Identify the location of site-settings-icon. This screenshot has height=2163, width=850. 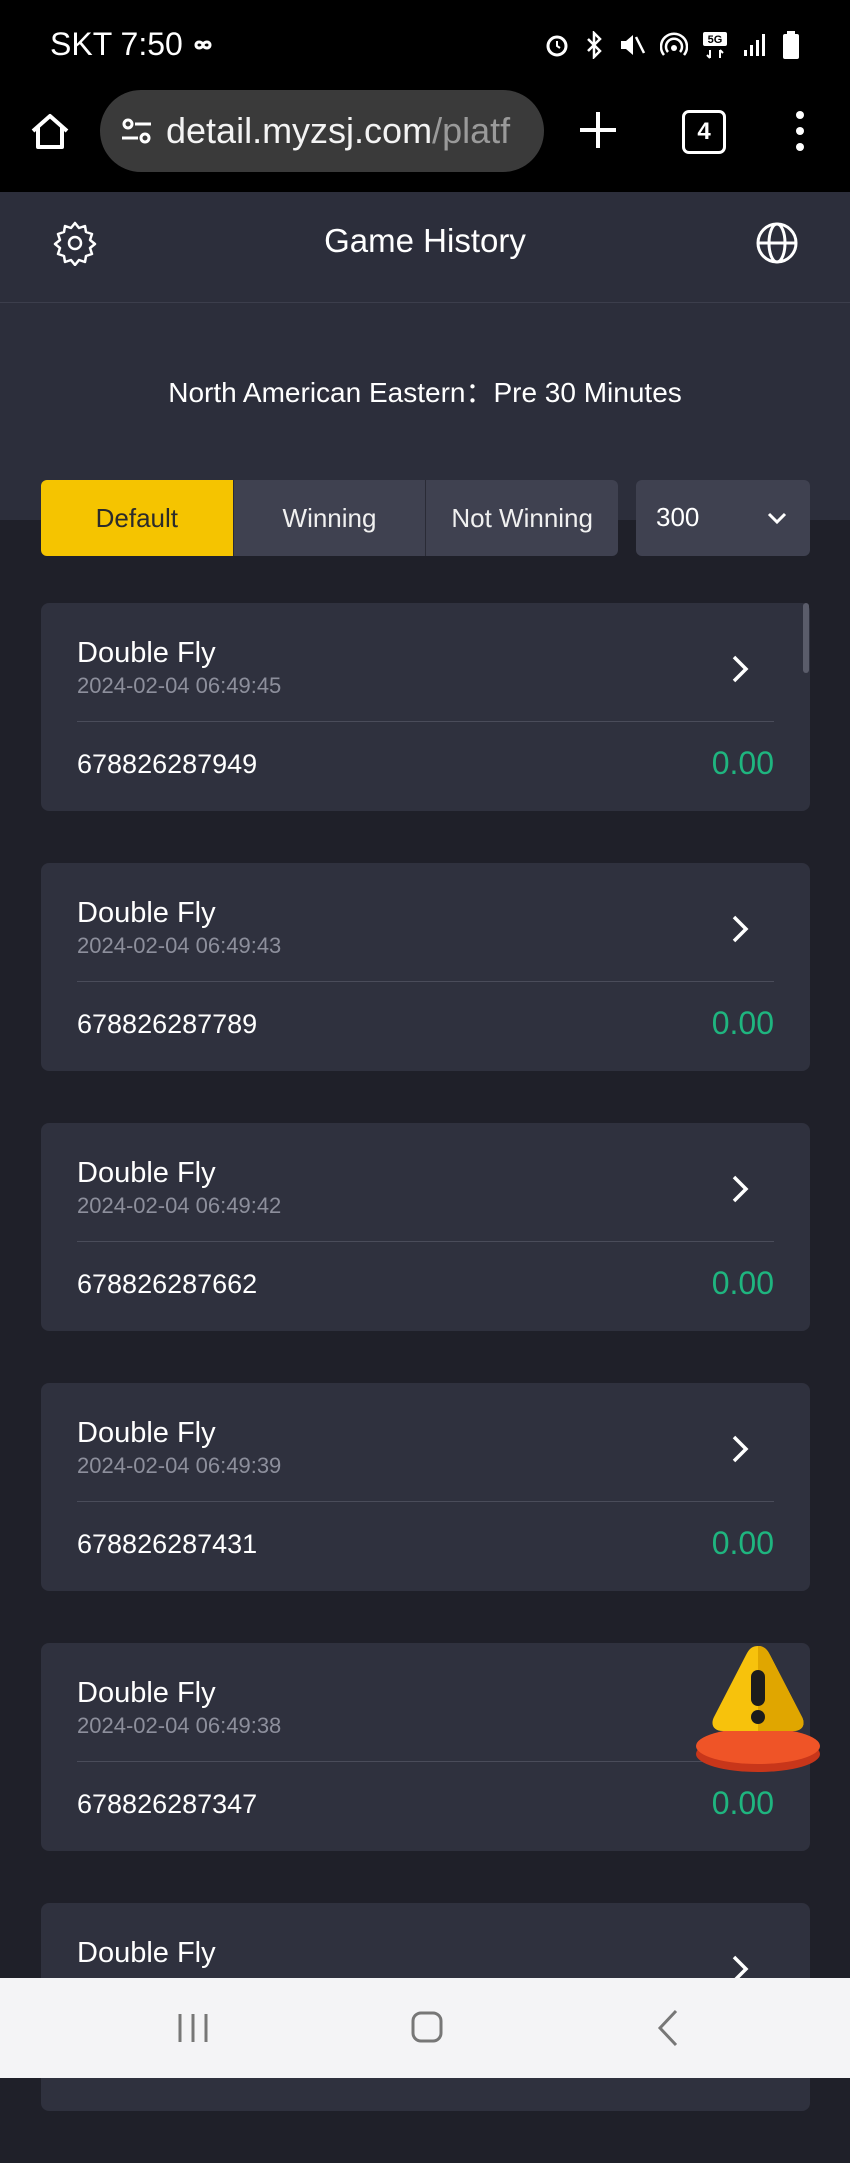
(137, 131).